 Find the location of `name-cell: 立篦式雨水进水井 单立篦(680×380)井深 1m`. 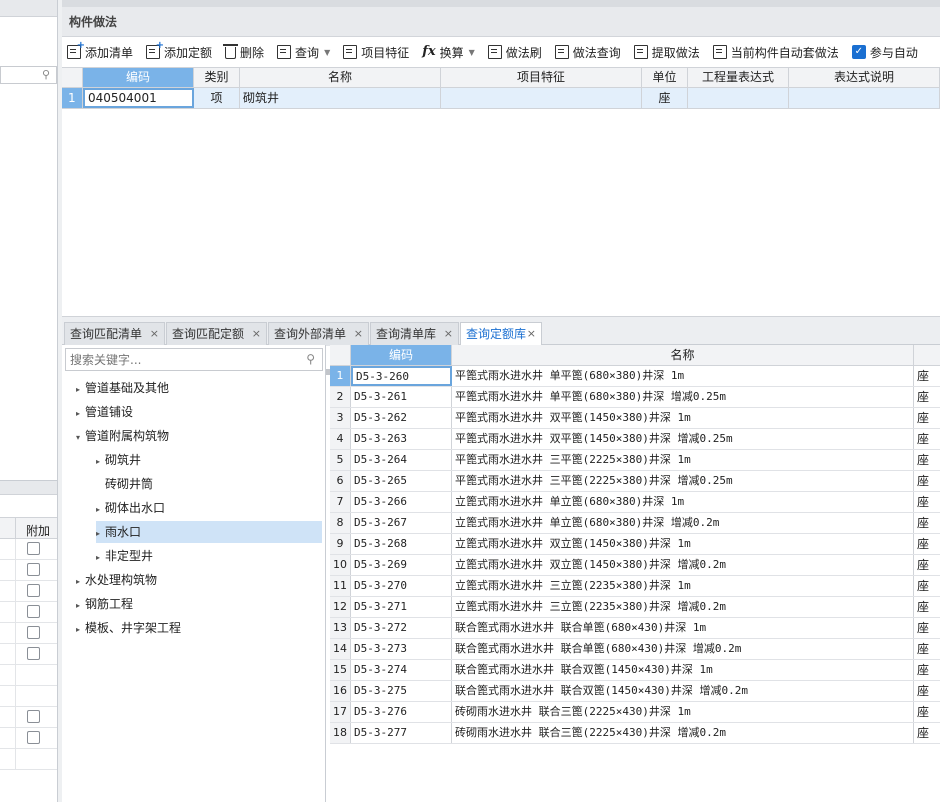

name-cell: 立篦式雨水进水井 单立篦(680×380)井深 1m is located at coordinates (683, 502).